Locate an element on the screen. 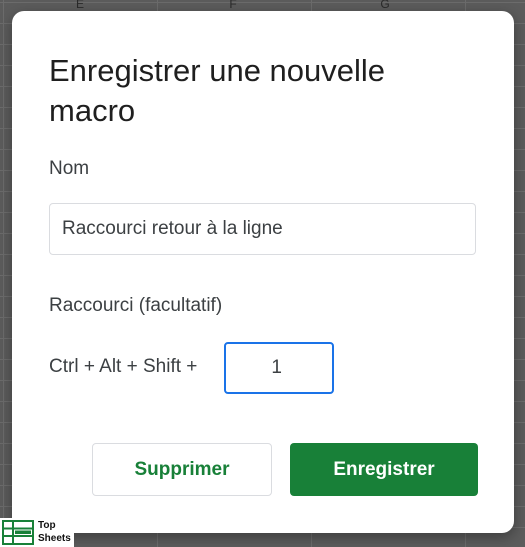 The width and height of the screenshot is (525, 547). shortcut-label: Raccourci (facultatif) is located at coordinates (136, 305).